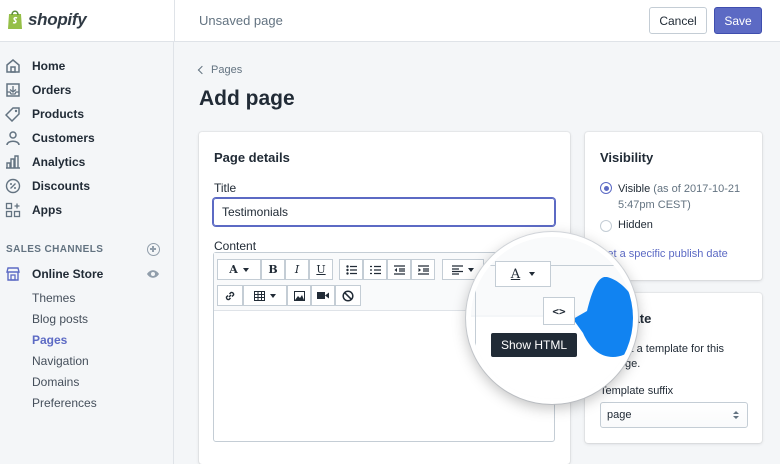  I want to click on save-button: Save, so click(738, 20).